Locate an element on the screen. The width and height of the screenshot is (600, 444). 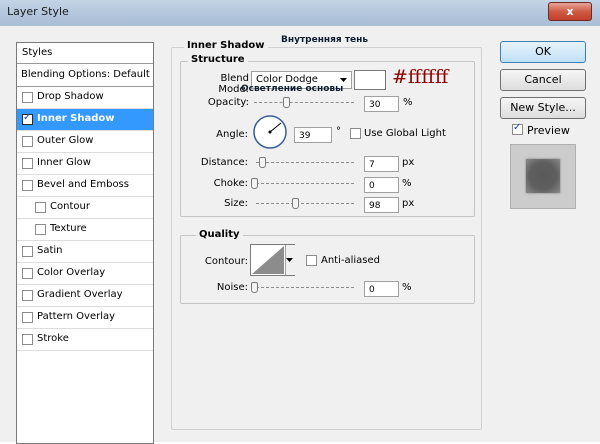
angle-dial-icon is located at coordinates (270, 132).